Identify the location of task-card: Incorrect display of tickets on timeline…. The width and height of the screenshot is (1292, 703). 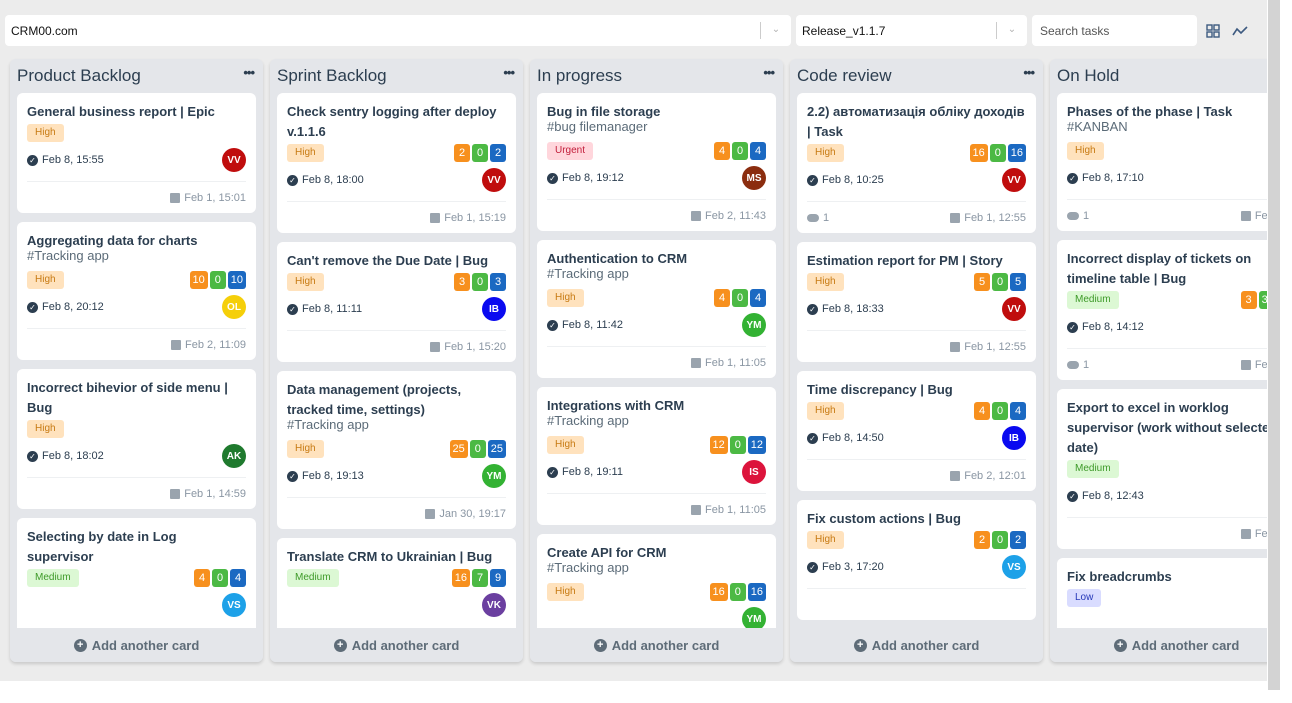
(1162, 310).